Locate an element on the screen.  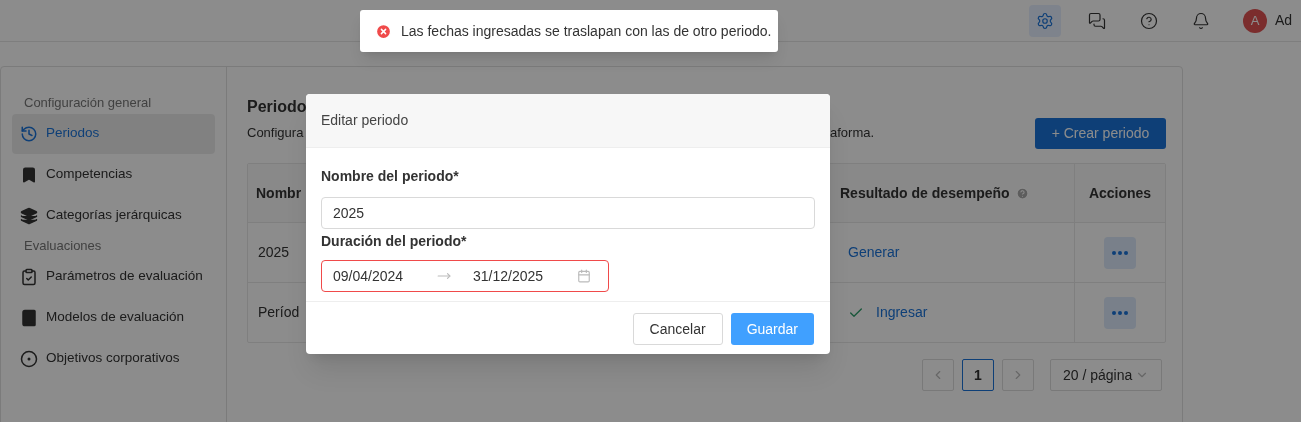
bookmark-icon is located at coordinates (29, 174).